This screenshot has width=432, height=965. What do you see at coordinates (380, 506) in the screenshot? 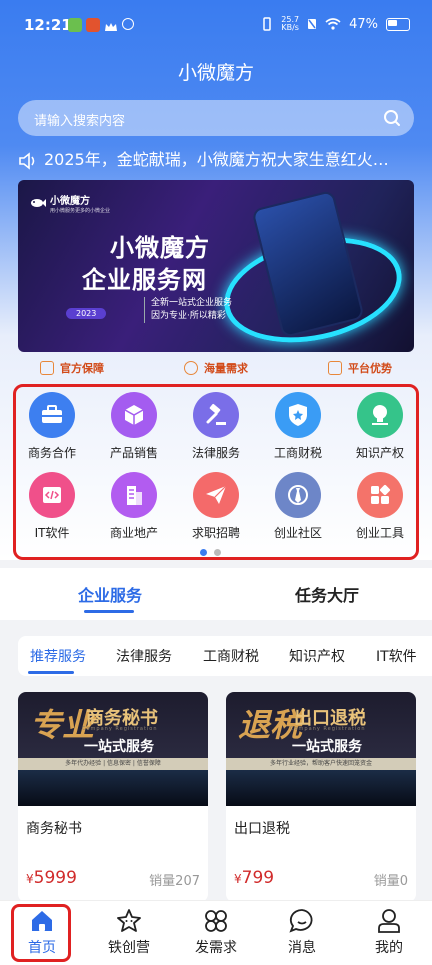
I see `category-startup-tools: 创业工具` at bounding box center [380, 506].